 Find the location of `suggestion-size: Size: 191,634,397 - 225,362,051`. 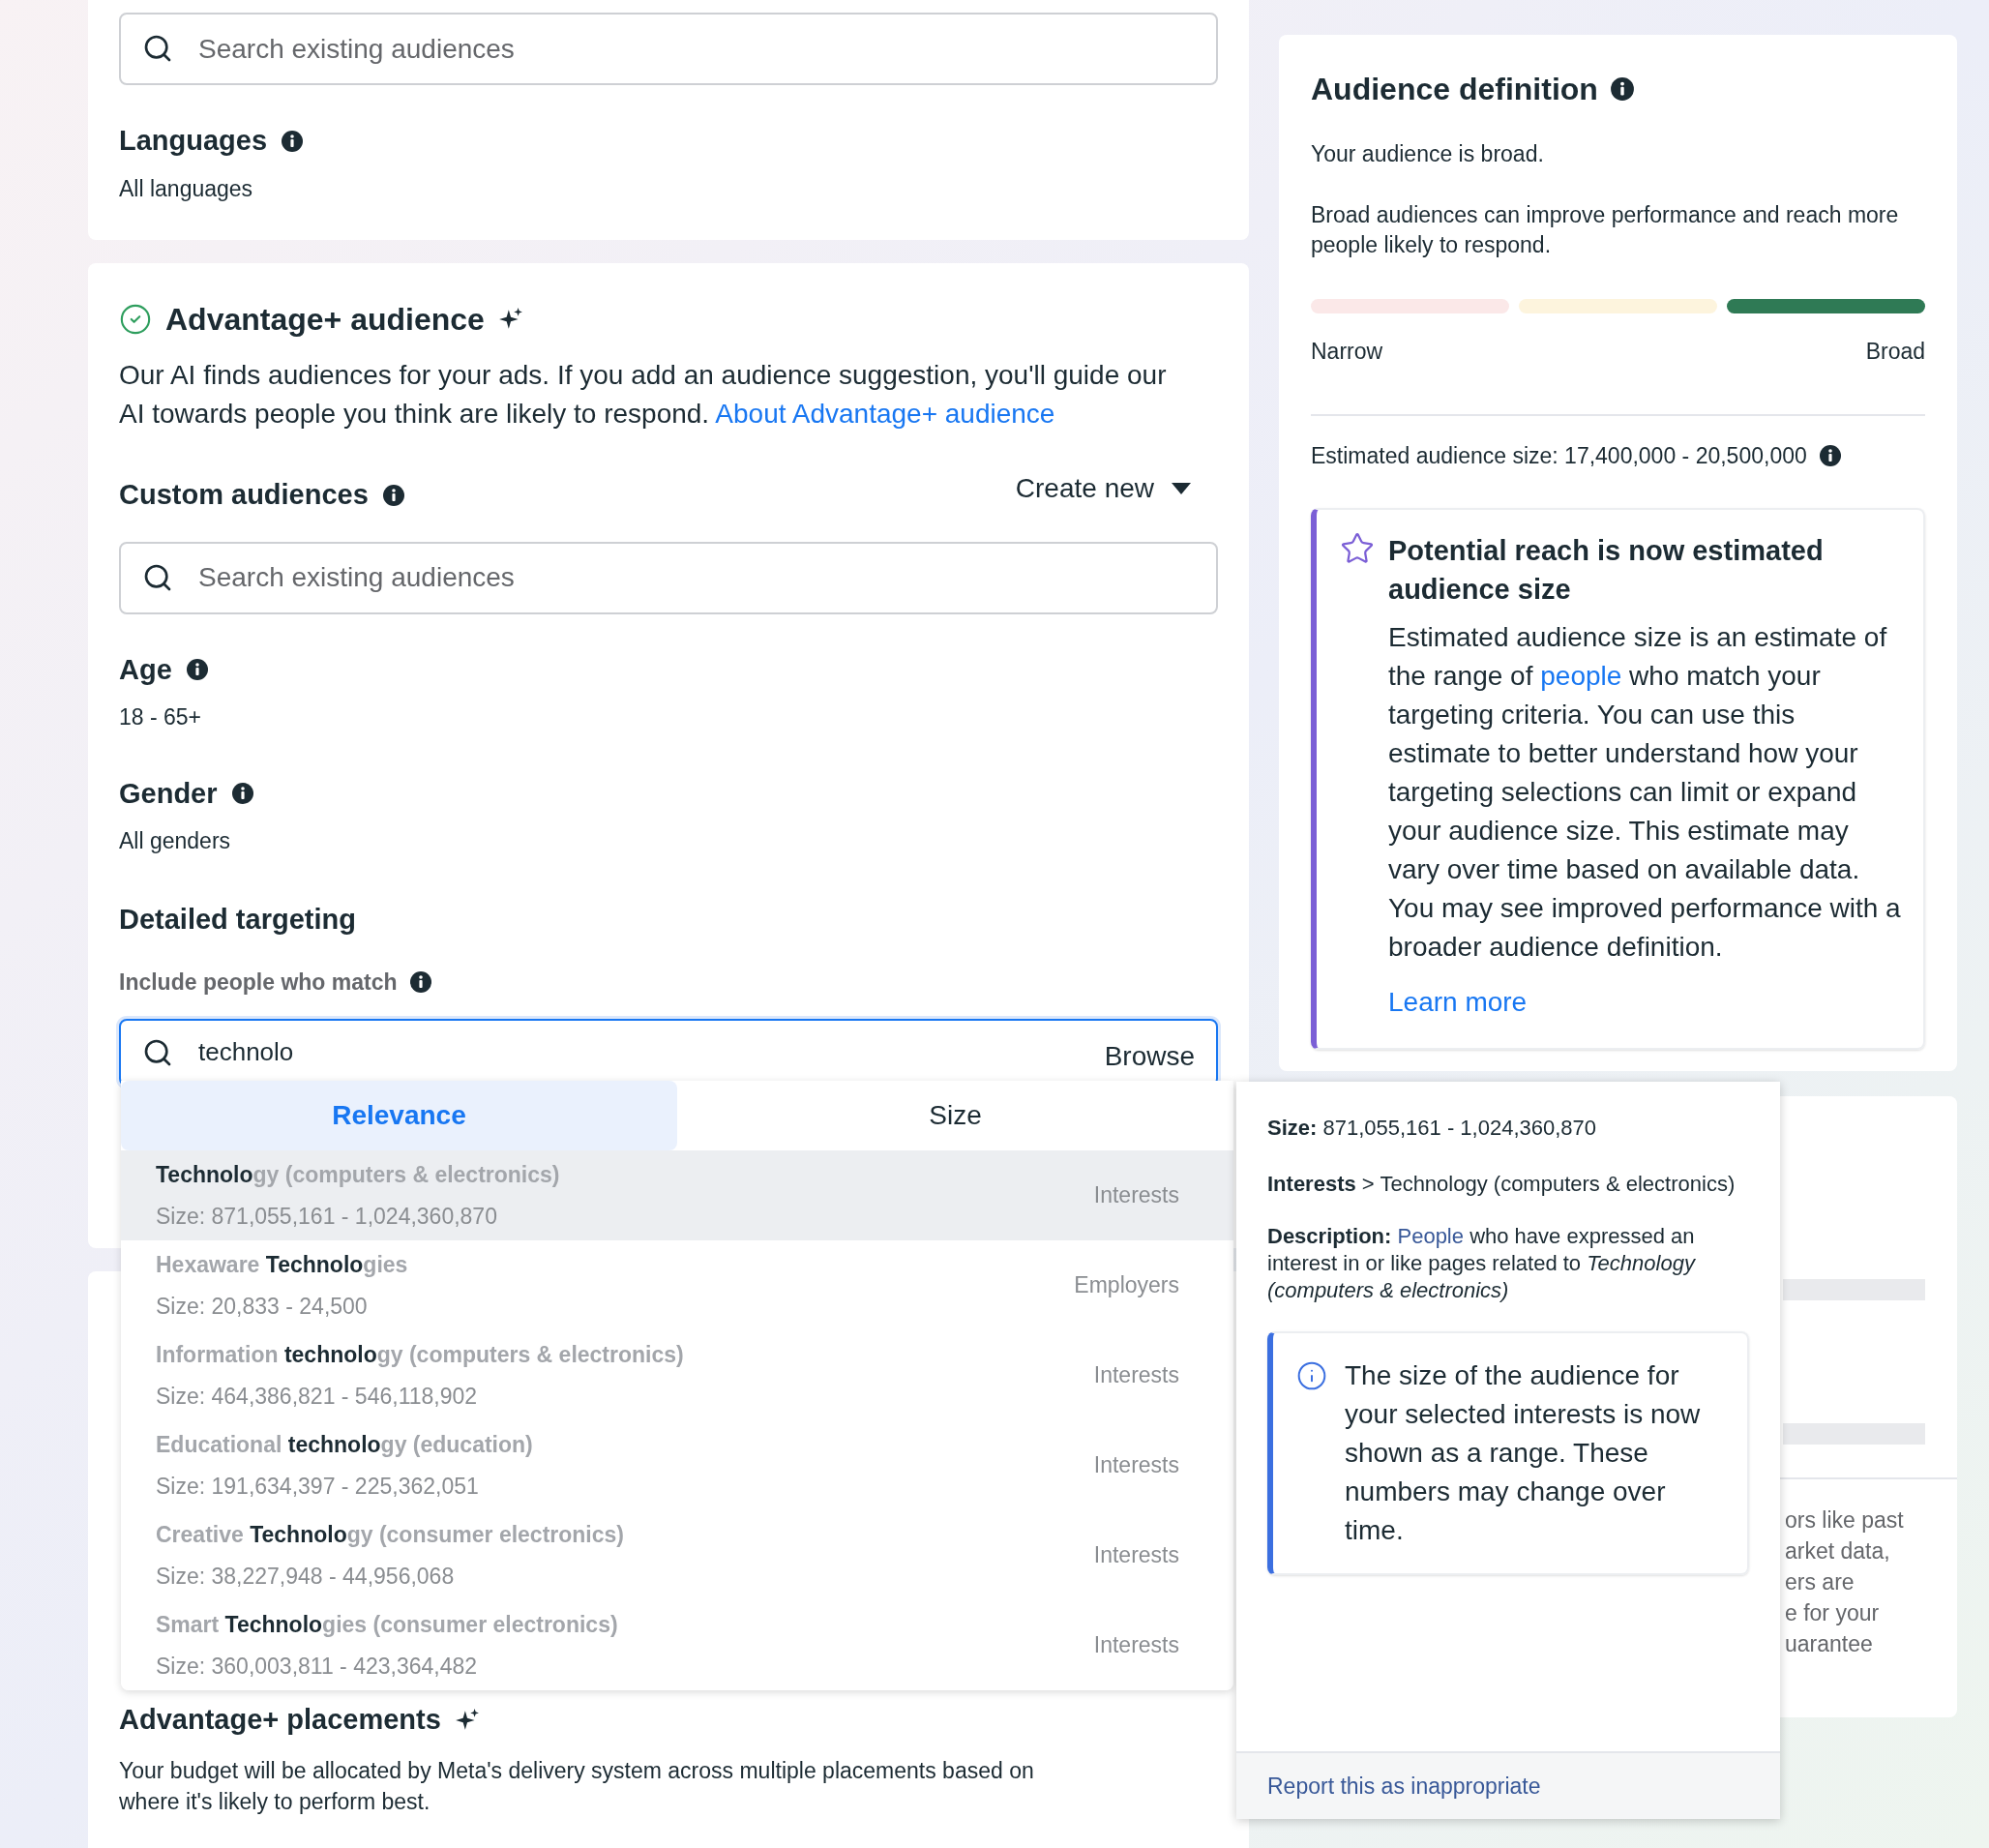

suggestion-size: Size: 191,634,397 - 225,362,051 is located at coordinates (318, 1486).